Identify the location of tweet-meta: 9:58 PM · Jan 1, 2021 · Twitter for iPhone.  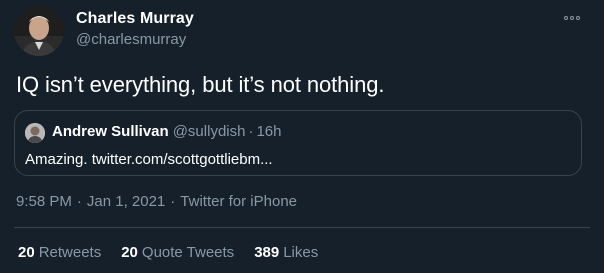
(156, 201).